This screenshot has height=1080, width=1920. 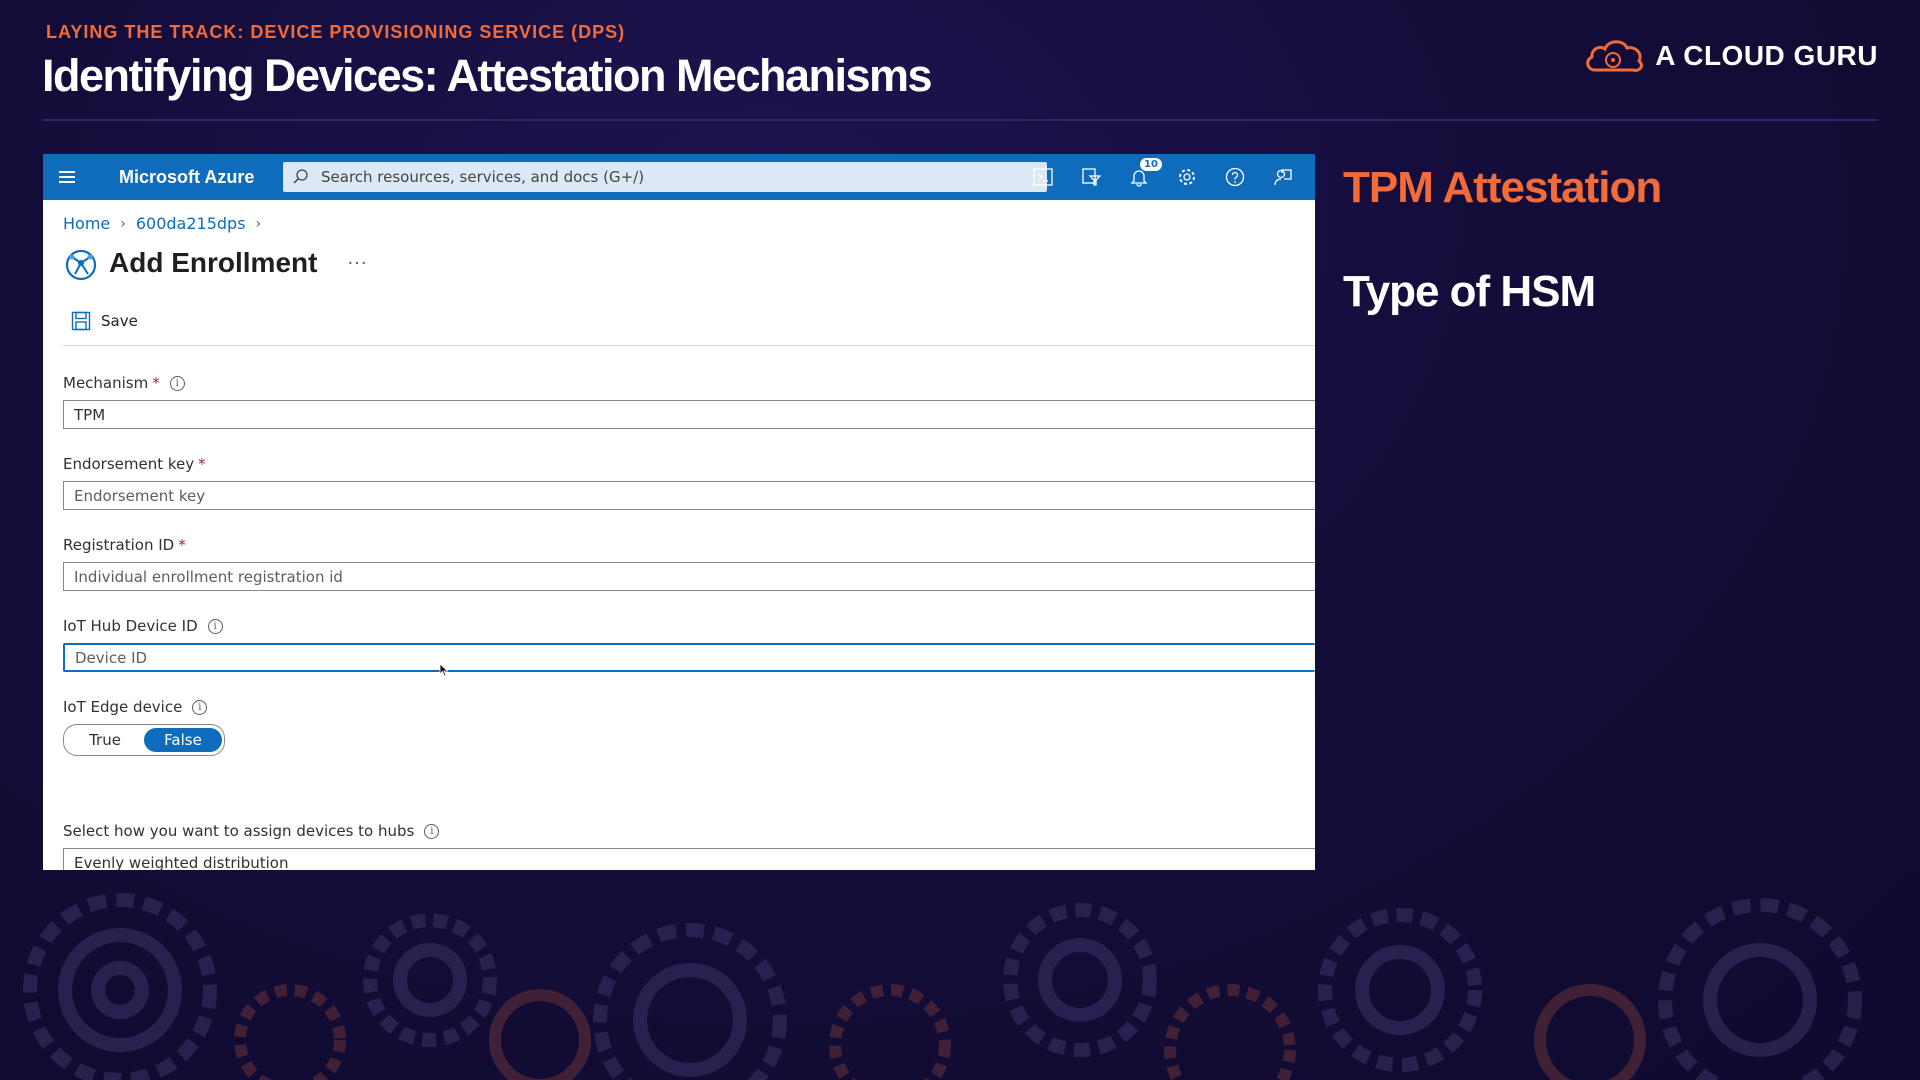 I want to click on iot-edge-device-label: IoT Edge device i, so click(x=689, y=707).